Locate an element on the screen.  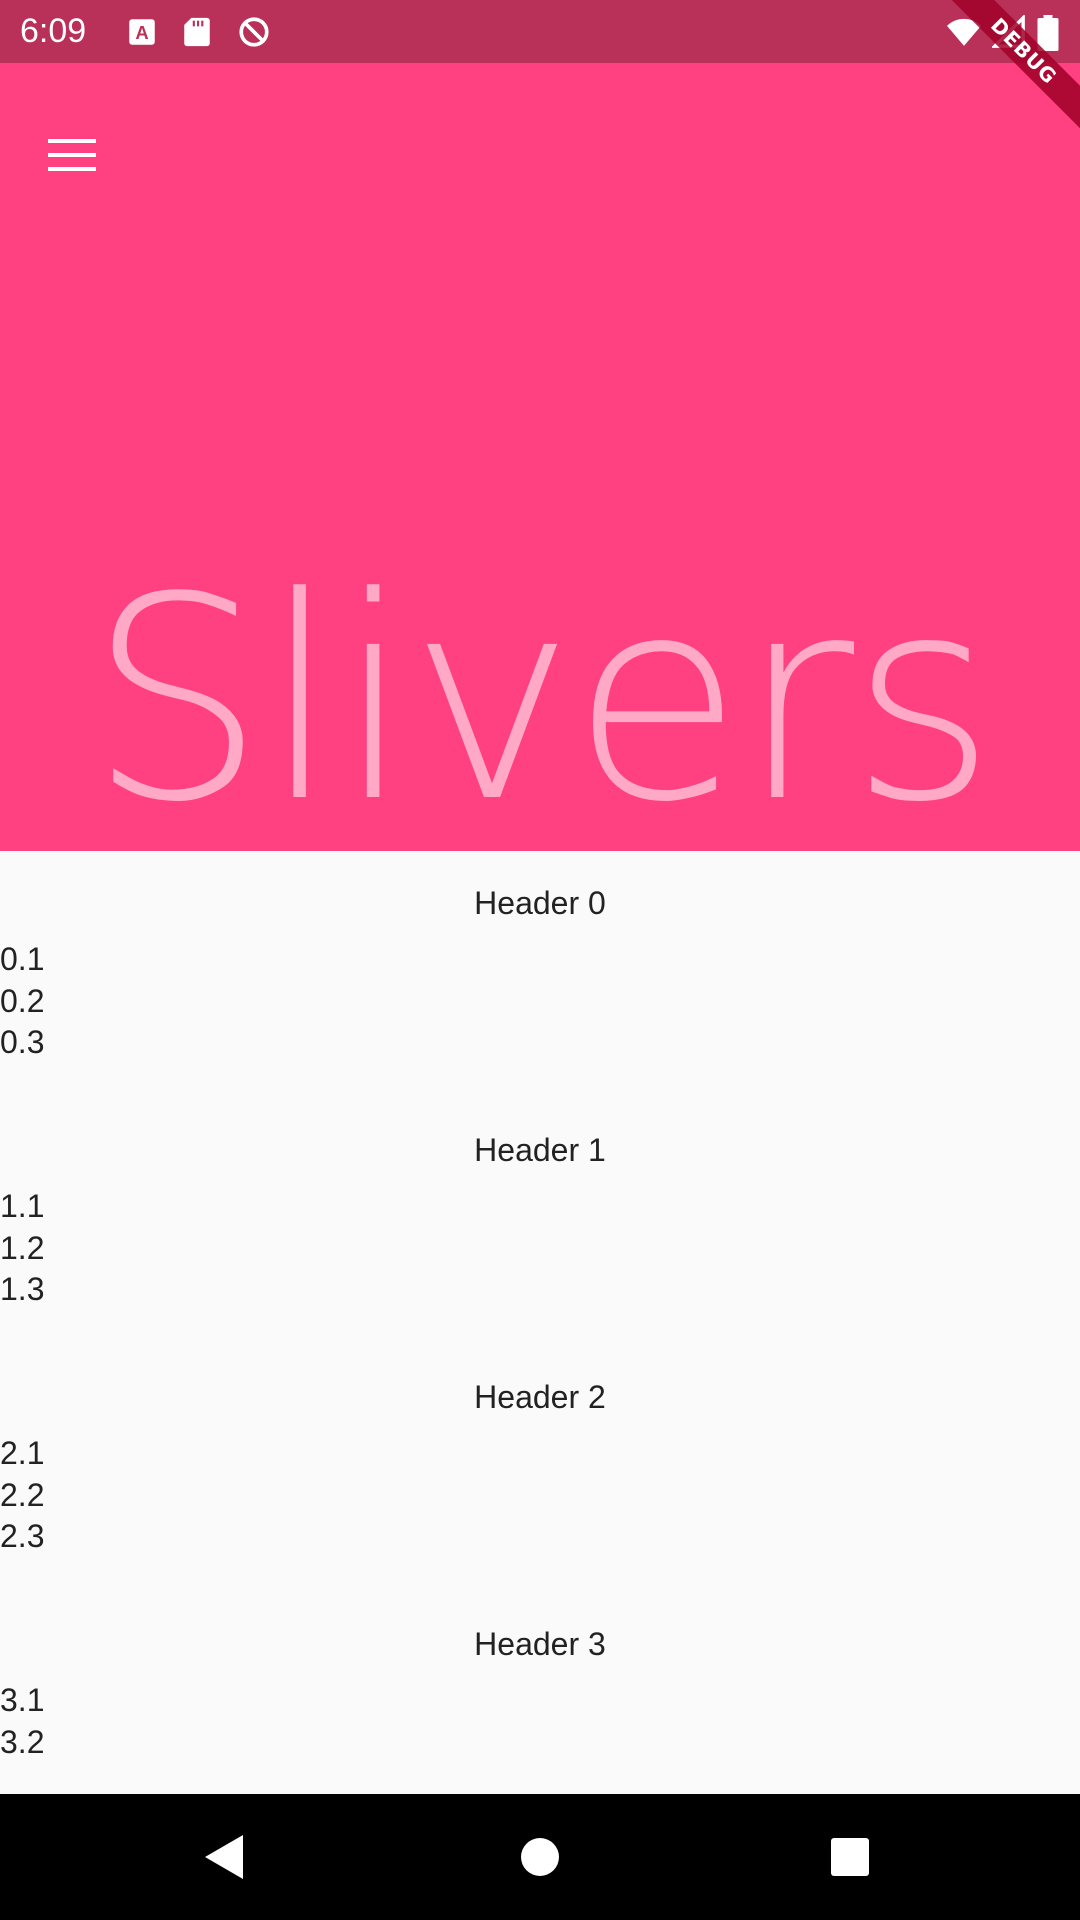
font-a-icon: A is located at coordinates (142, 32).